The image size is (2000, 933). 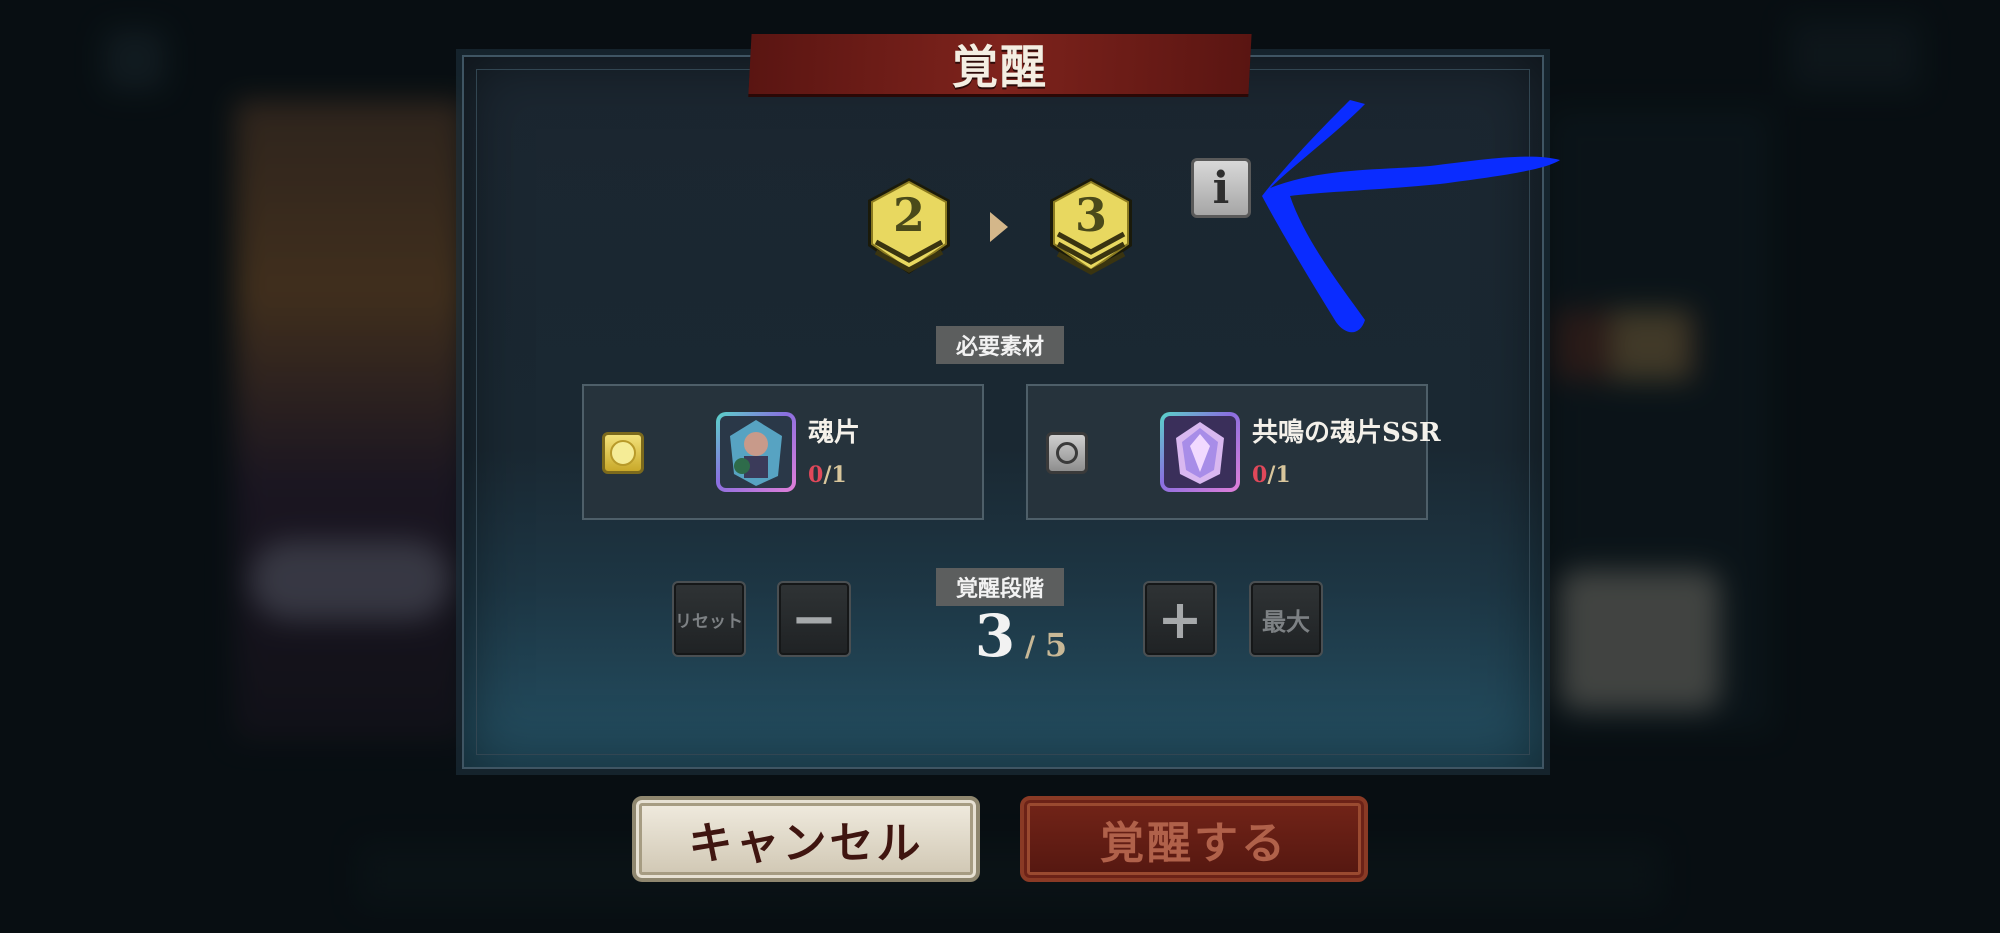 I want to click on material-card-resonance-shard: 共鳴の魂片SSR 0/1, so click(x=1233, y=452).